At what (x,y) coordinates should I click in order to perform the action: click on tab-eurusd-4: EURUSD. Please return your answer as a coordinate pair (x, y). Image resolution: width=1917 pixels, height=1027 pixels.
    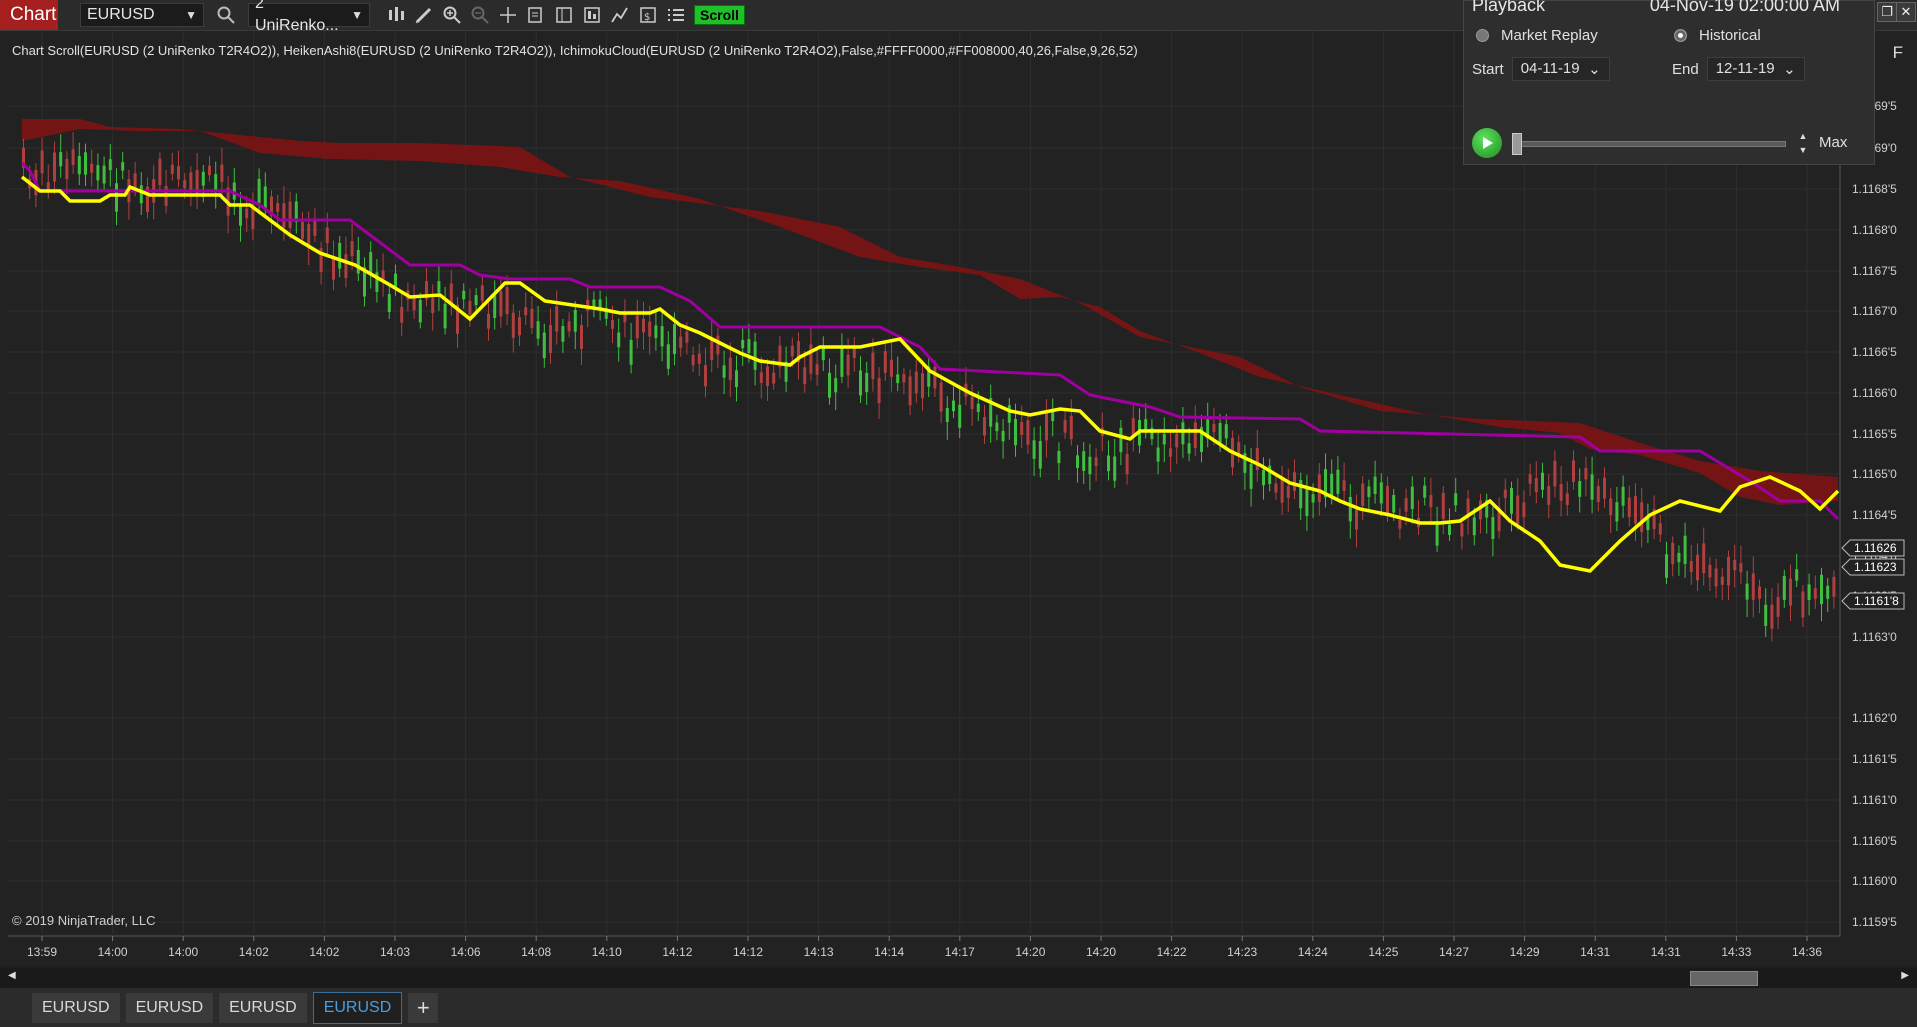
    Looking at the image, I should click on (357, 1007).